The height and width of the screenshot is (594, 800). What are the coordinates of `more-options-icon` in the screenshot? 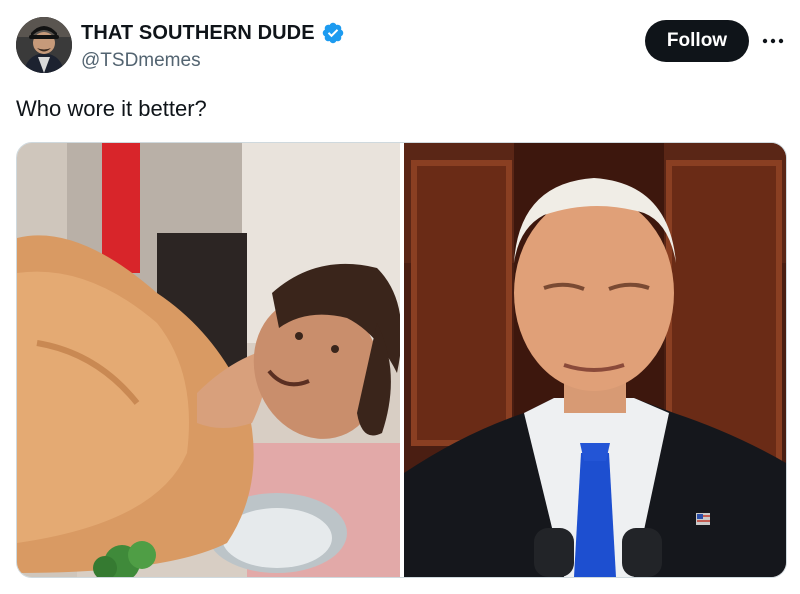 It's located at (773, 41).